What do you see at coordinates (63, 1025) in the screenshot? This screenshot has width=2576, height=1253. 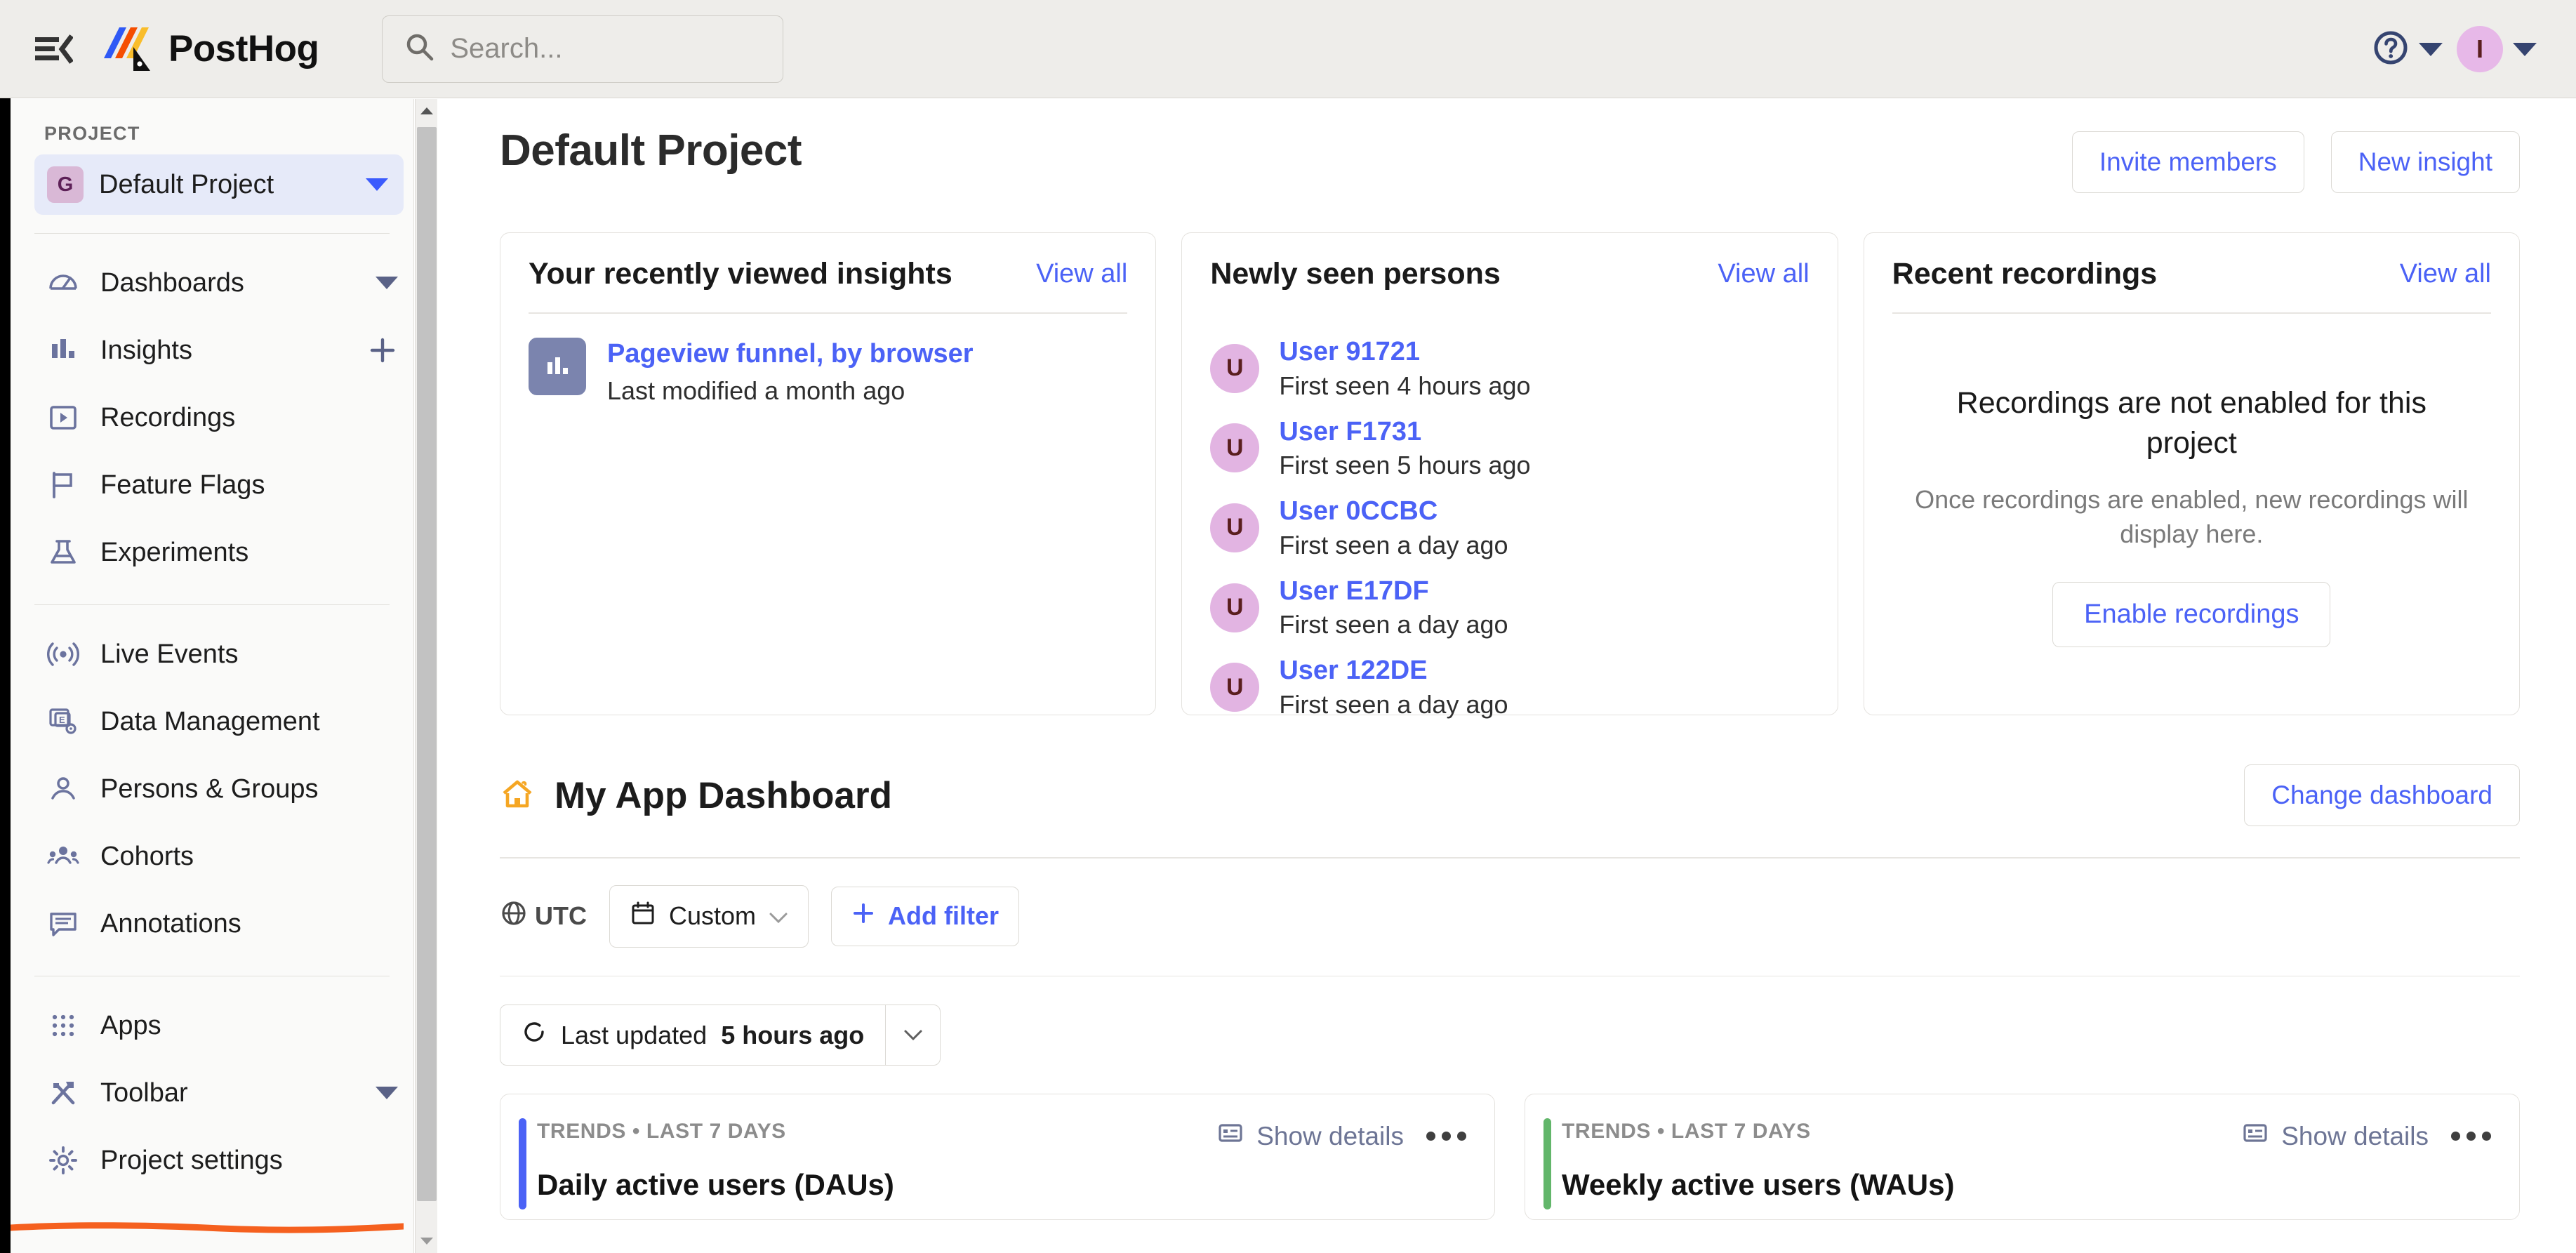 I see `grid-dots-icon` at bounding box center [63, 1025].